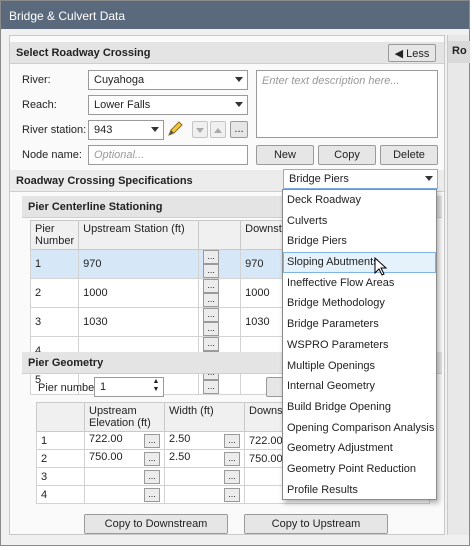 The image size is (474, 550). What do you see at coordinates (347, 155) in the screenshot?
I see `copy-button: Copy` at bounding box center [347, 155].